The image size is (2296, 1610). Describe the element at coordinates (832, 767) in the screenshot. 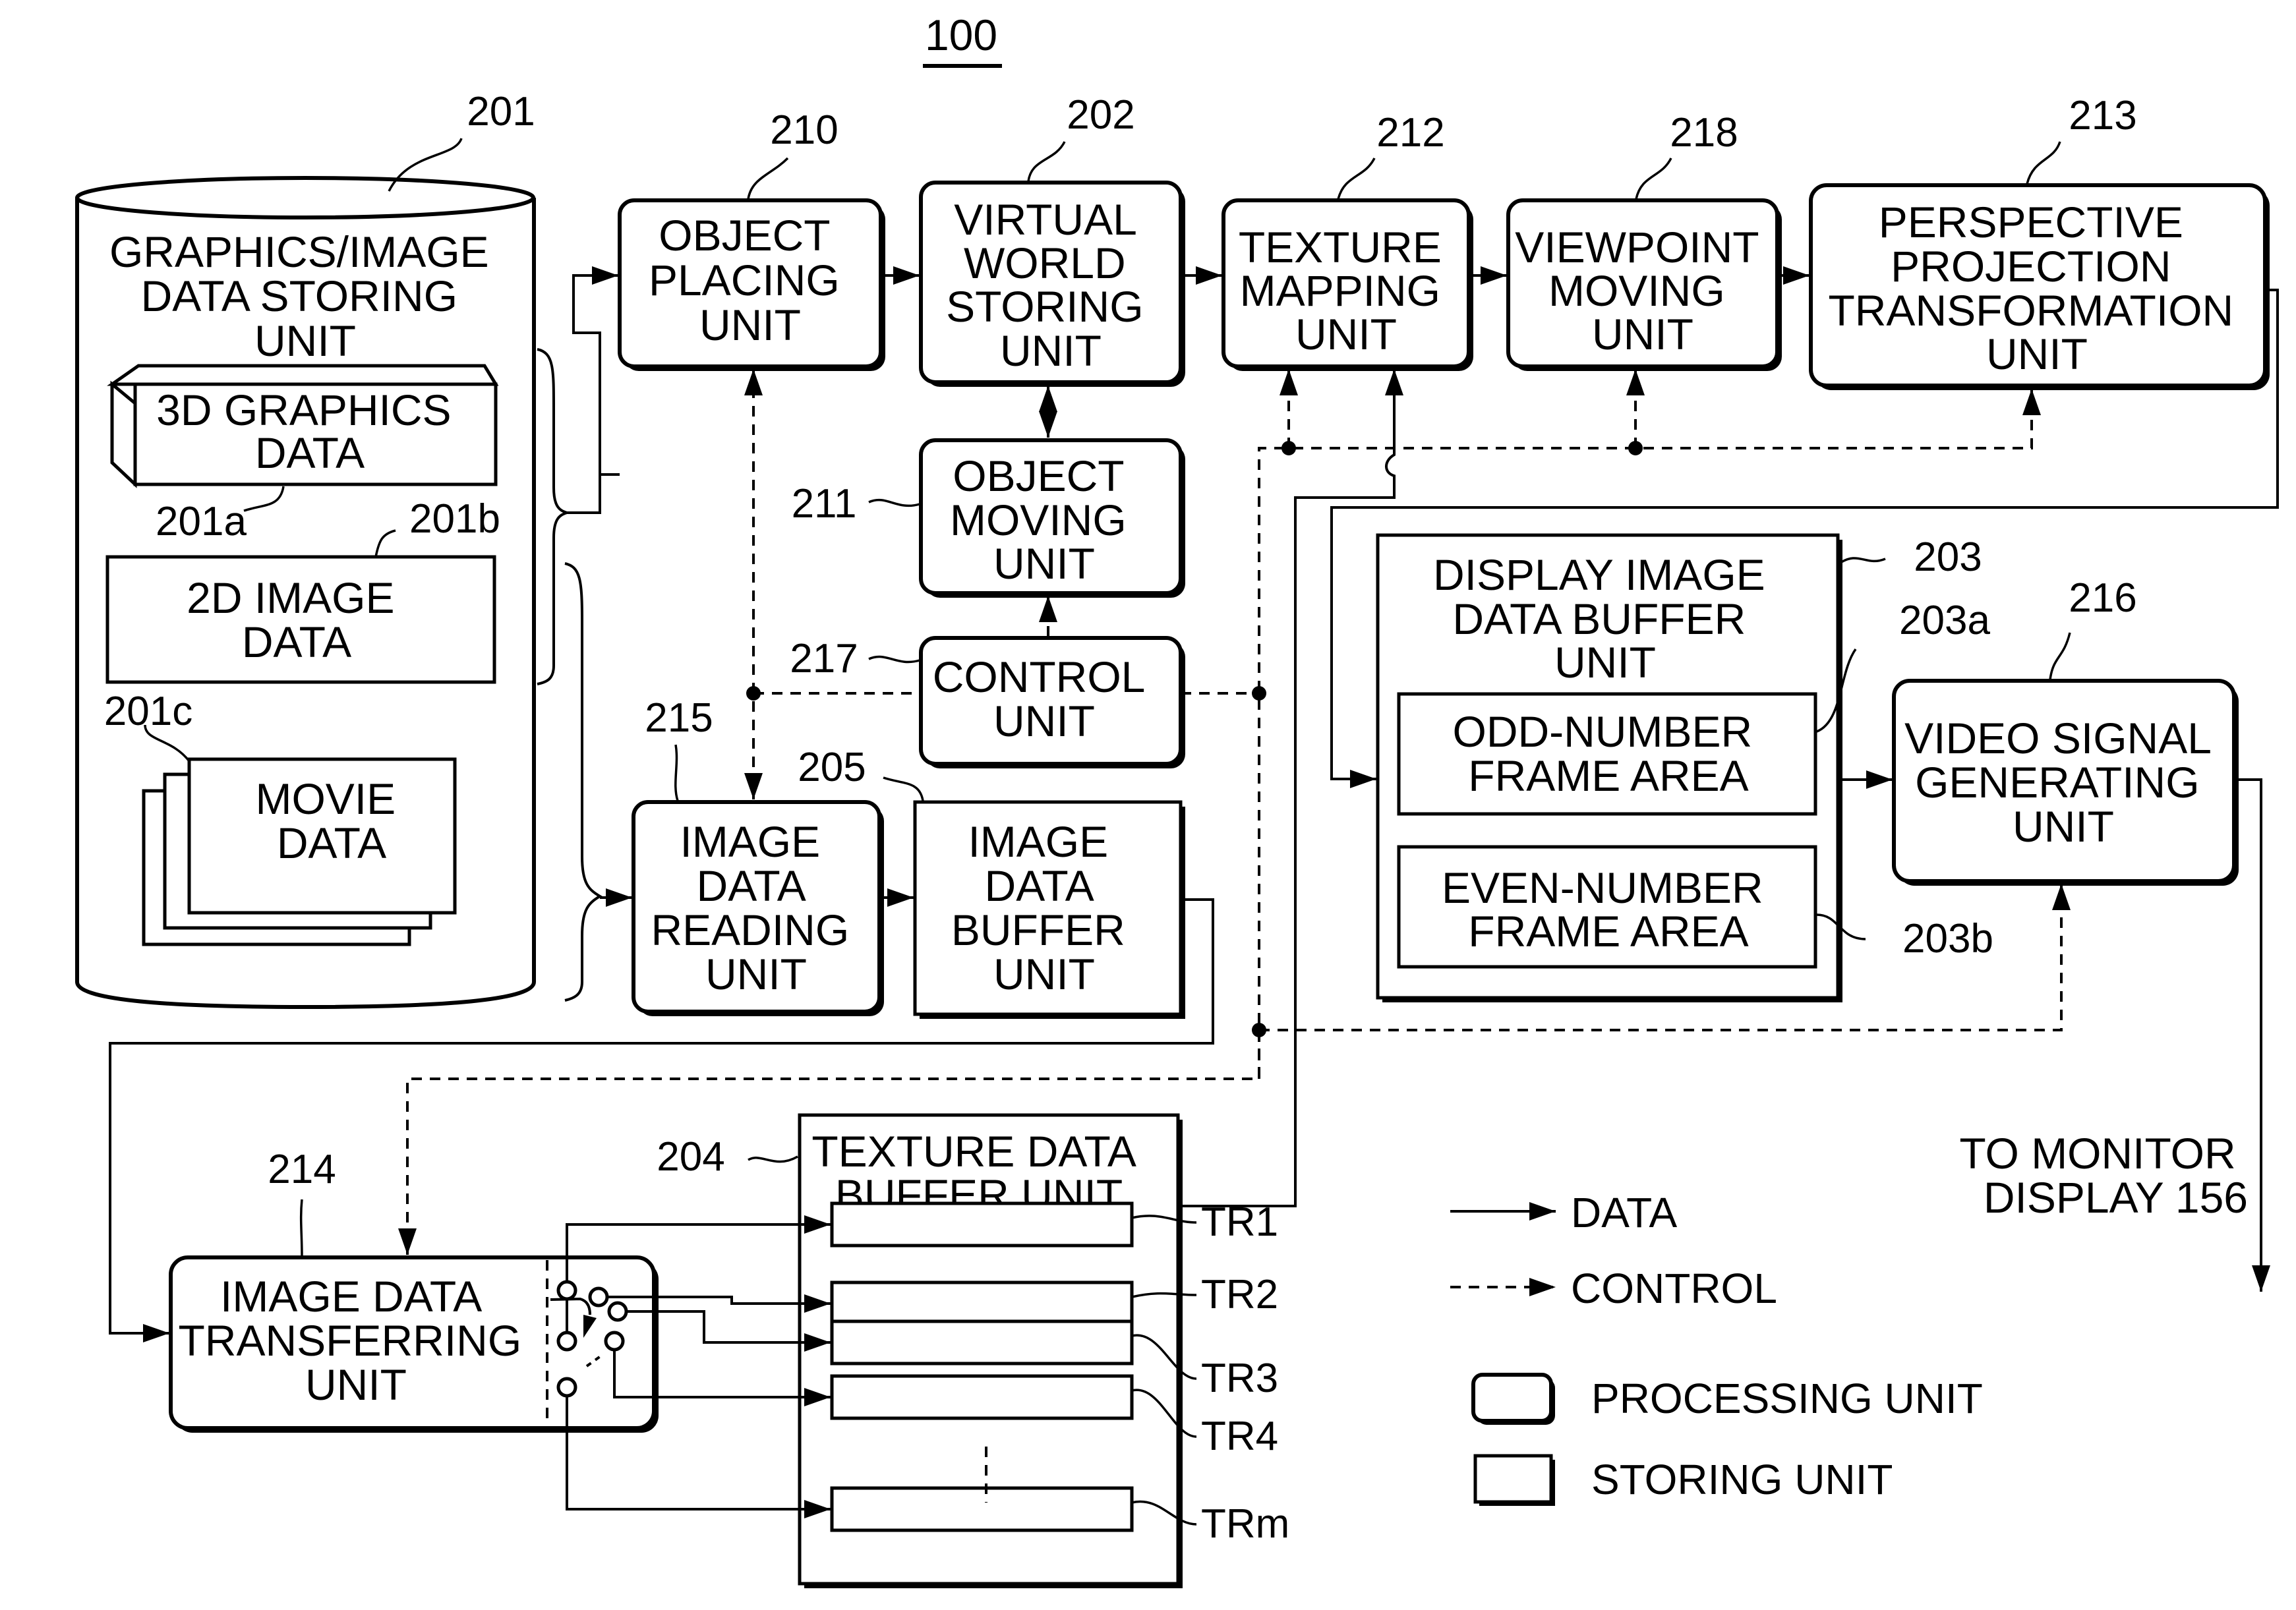

I see `ref-205: 205` at that location.